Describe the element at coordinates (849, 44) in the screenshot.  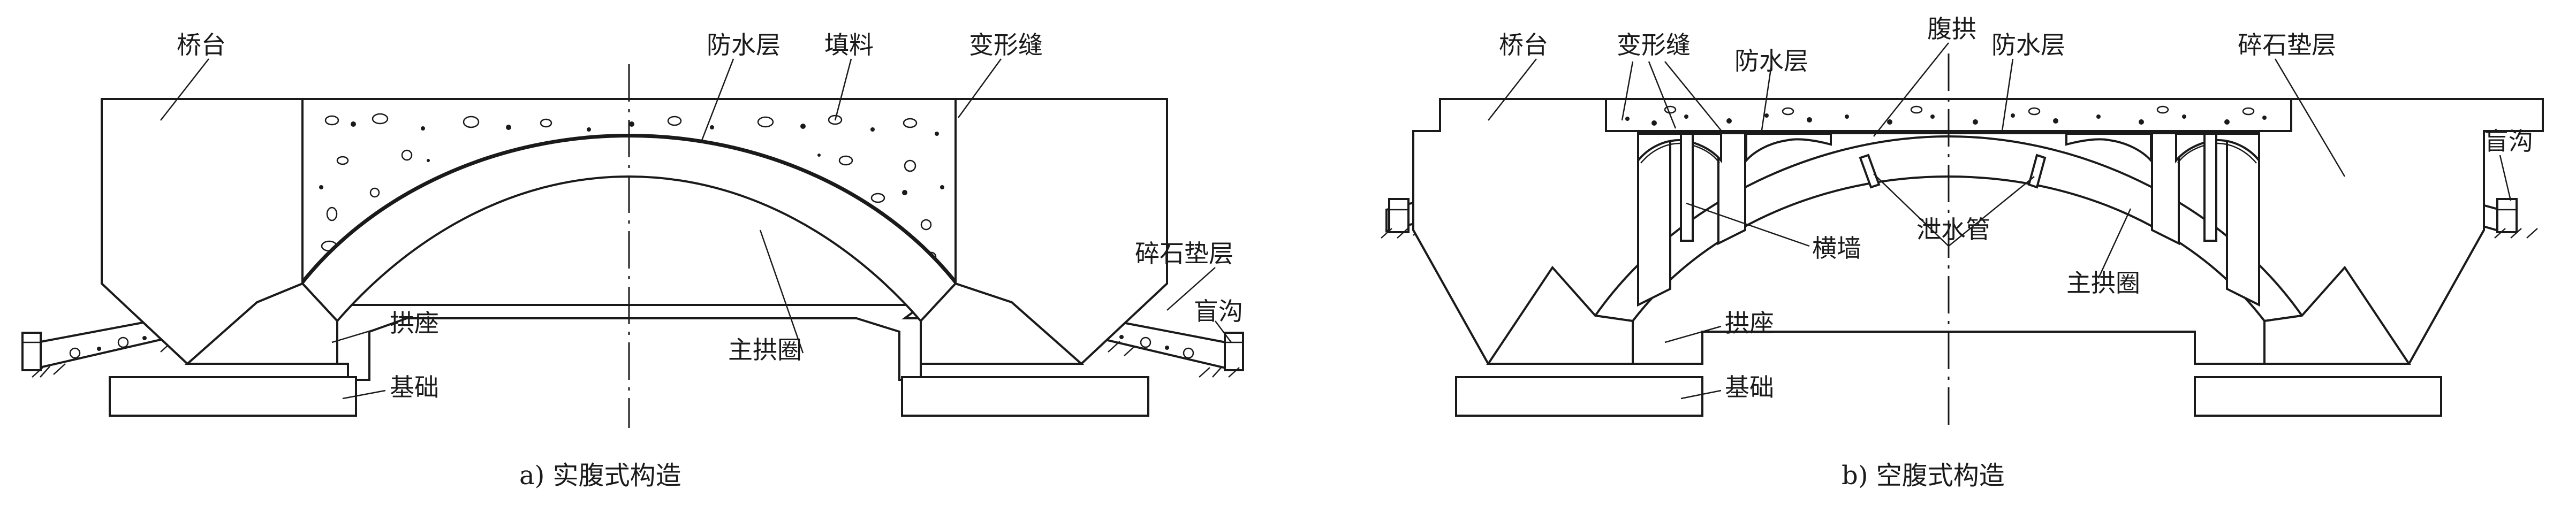
I see `left-label-fill: 填料` at that location.